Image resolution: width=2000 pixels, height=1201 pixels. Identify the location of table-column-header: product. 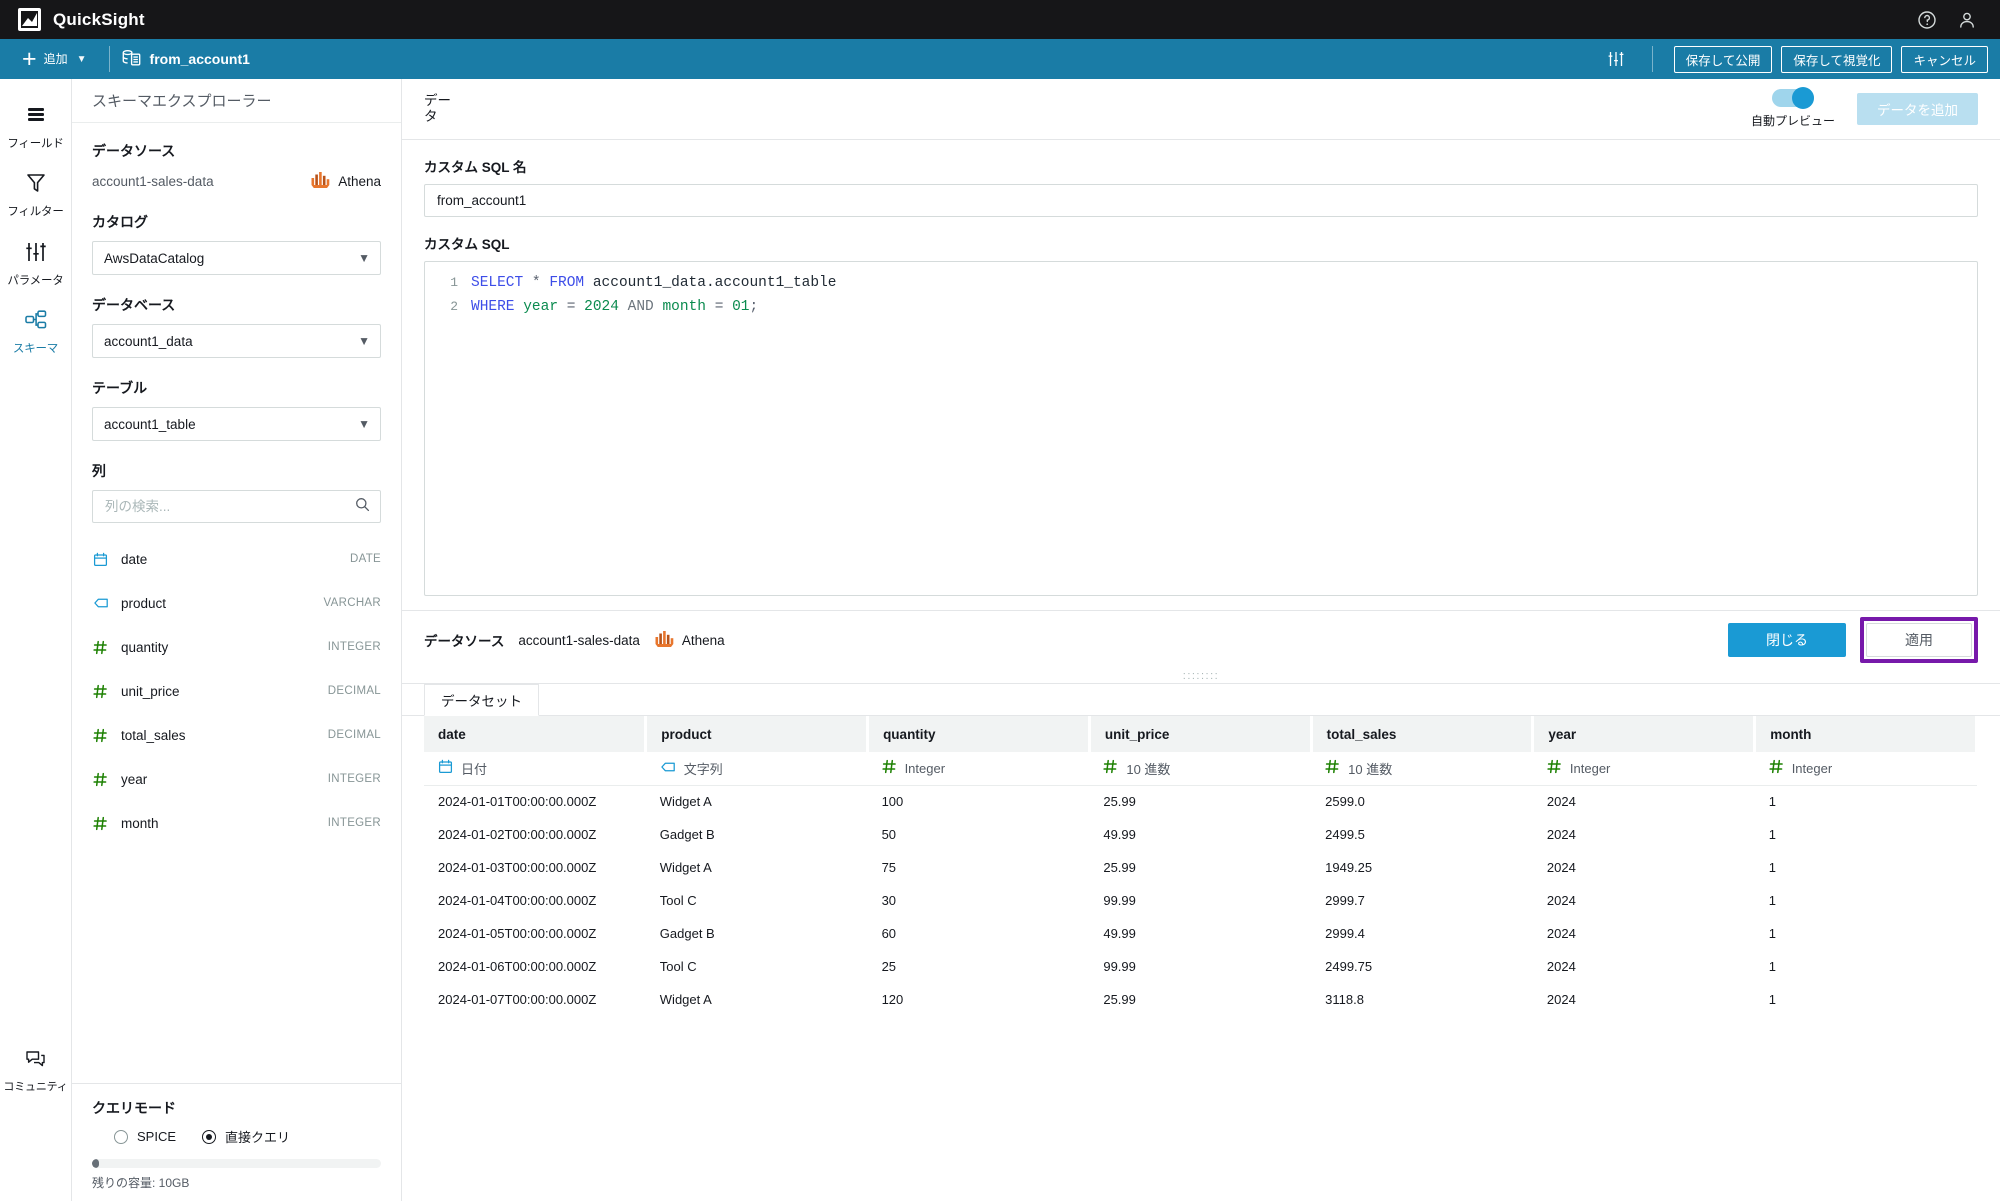
(757, 734).